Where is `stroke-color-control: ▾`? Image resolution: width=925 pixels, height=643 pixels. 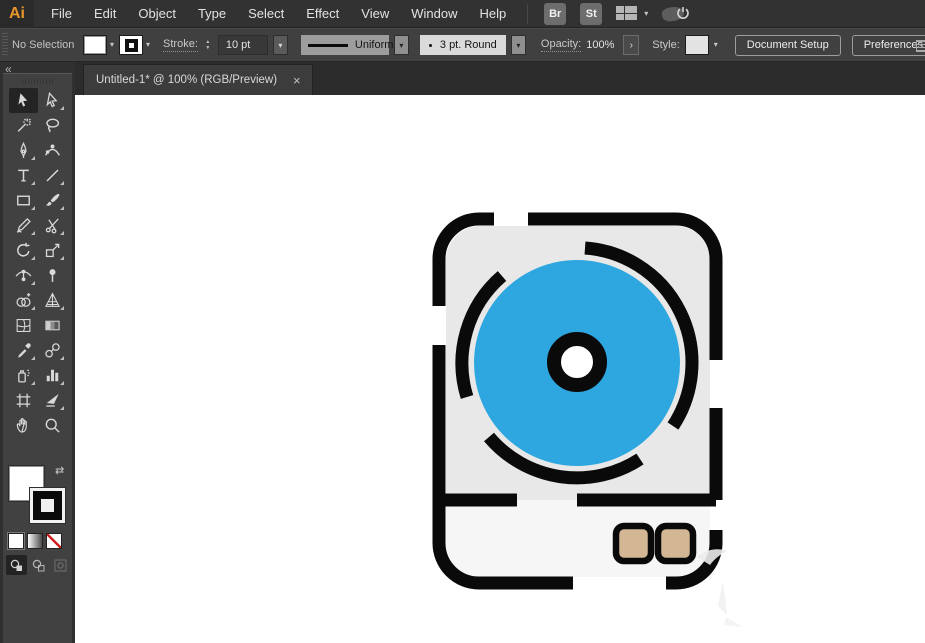
stroke-color-control: ▾ is located at coordinates (134, 45).